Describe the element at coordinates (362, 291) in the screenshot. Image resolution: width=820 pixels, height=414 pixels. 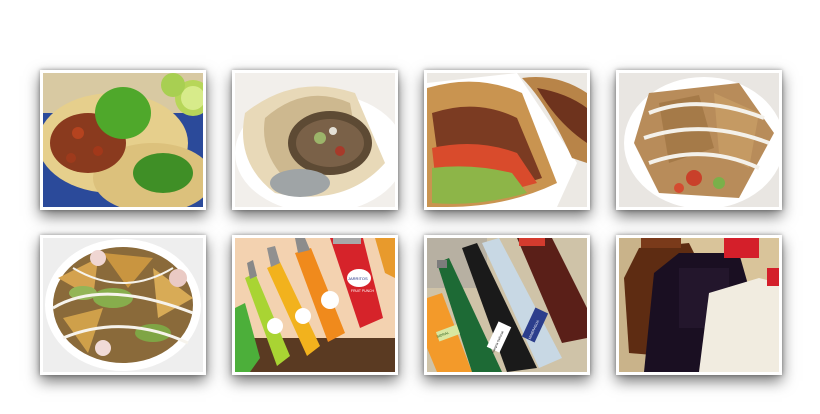
I see `fruit-punch-label: FRUIT PUNCH` at that location.